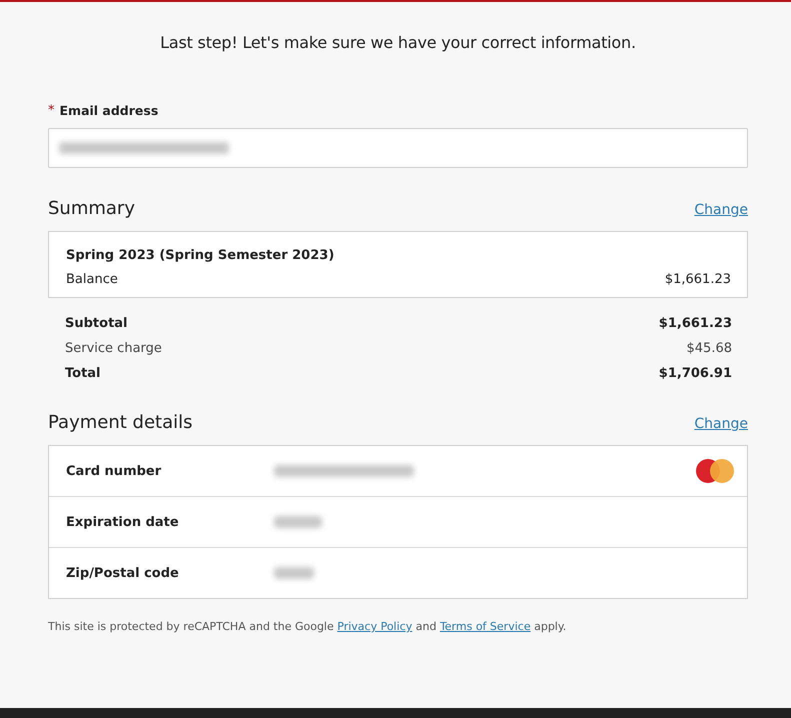 This screenshot has height=718, width=791. What do you see at coordinates (123, 573) in the screenshot?
I see `detail-label: Zip/Postal code` at bounding box center [123, 573].